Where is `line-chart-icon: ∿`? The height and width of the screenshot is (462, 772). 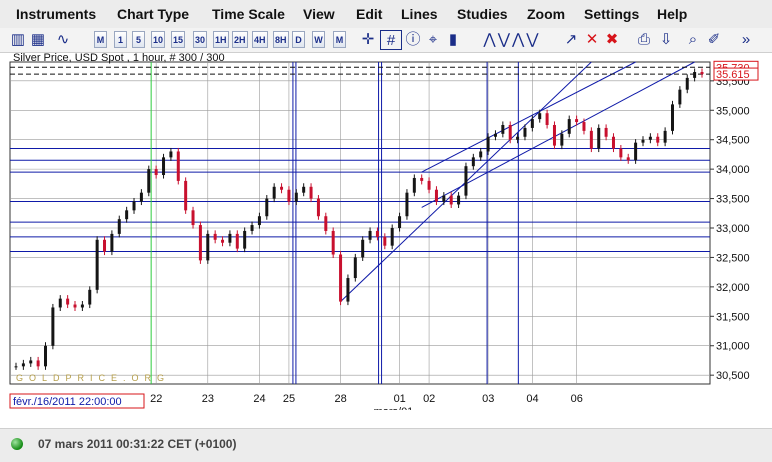 line-chart-icon: ∿ is located at coordinates (63, 40).